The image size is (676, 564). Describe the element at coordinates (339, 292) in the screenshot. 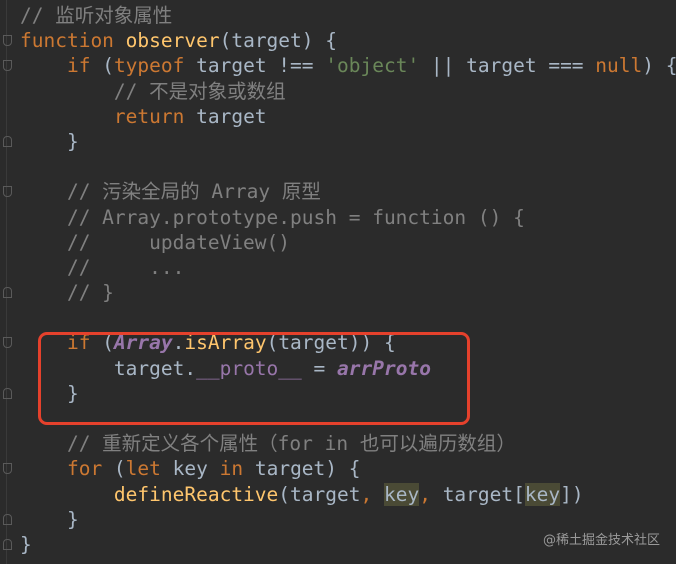

I see `code-line: // }` at that location.